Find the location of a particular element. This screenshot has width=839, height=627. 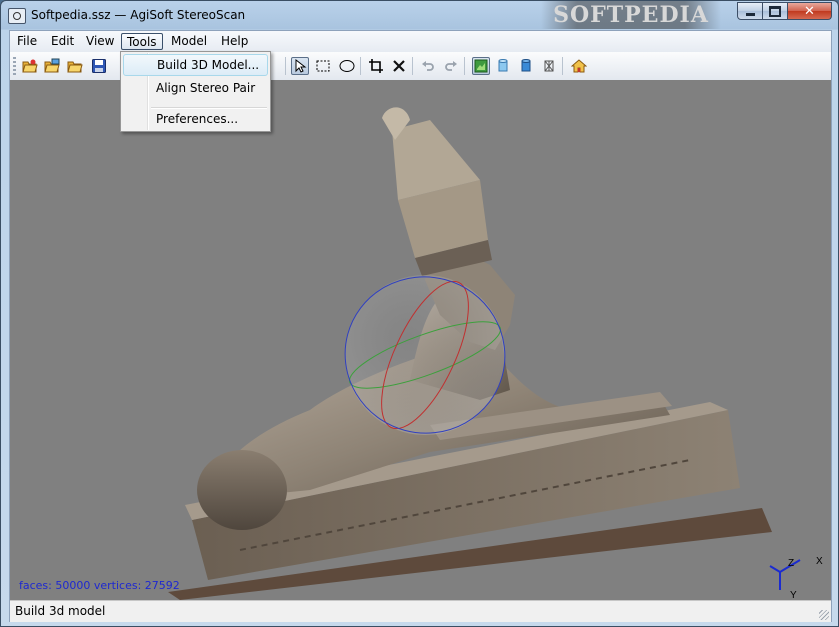

ellipse-selection-button is located at coordinates (347, 66).